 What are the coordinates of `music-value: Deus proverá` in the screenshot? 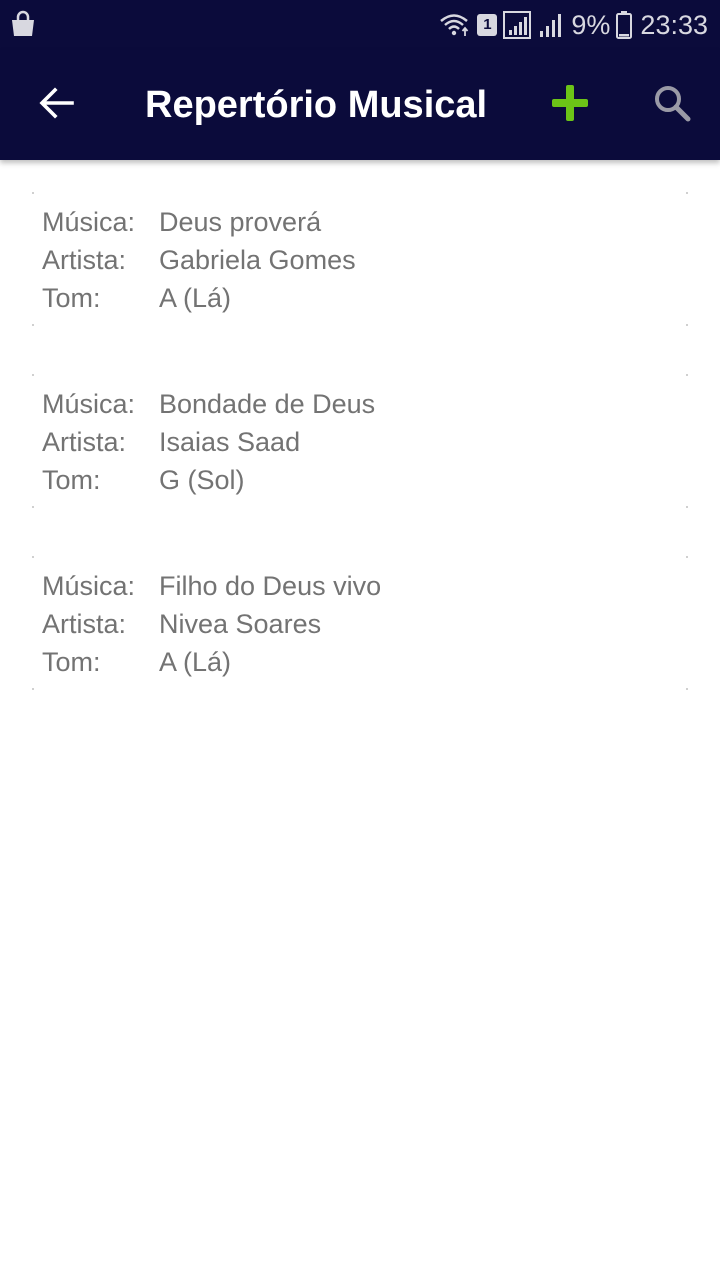 It's located at (240, 222).